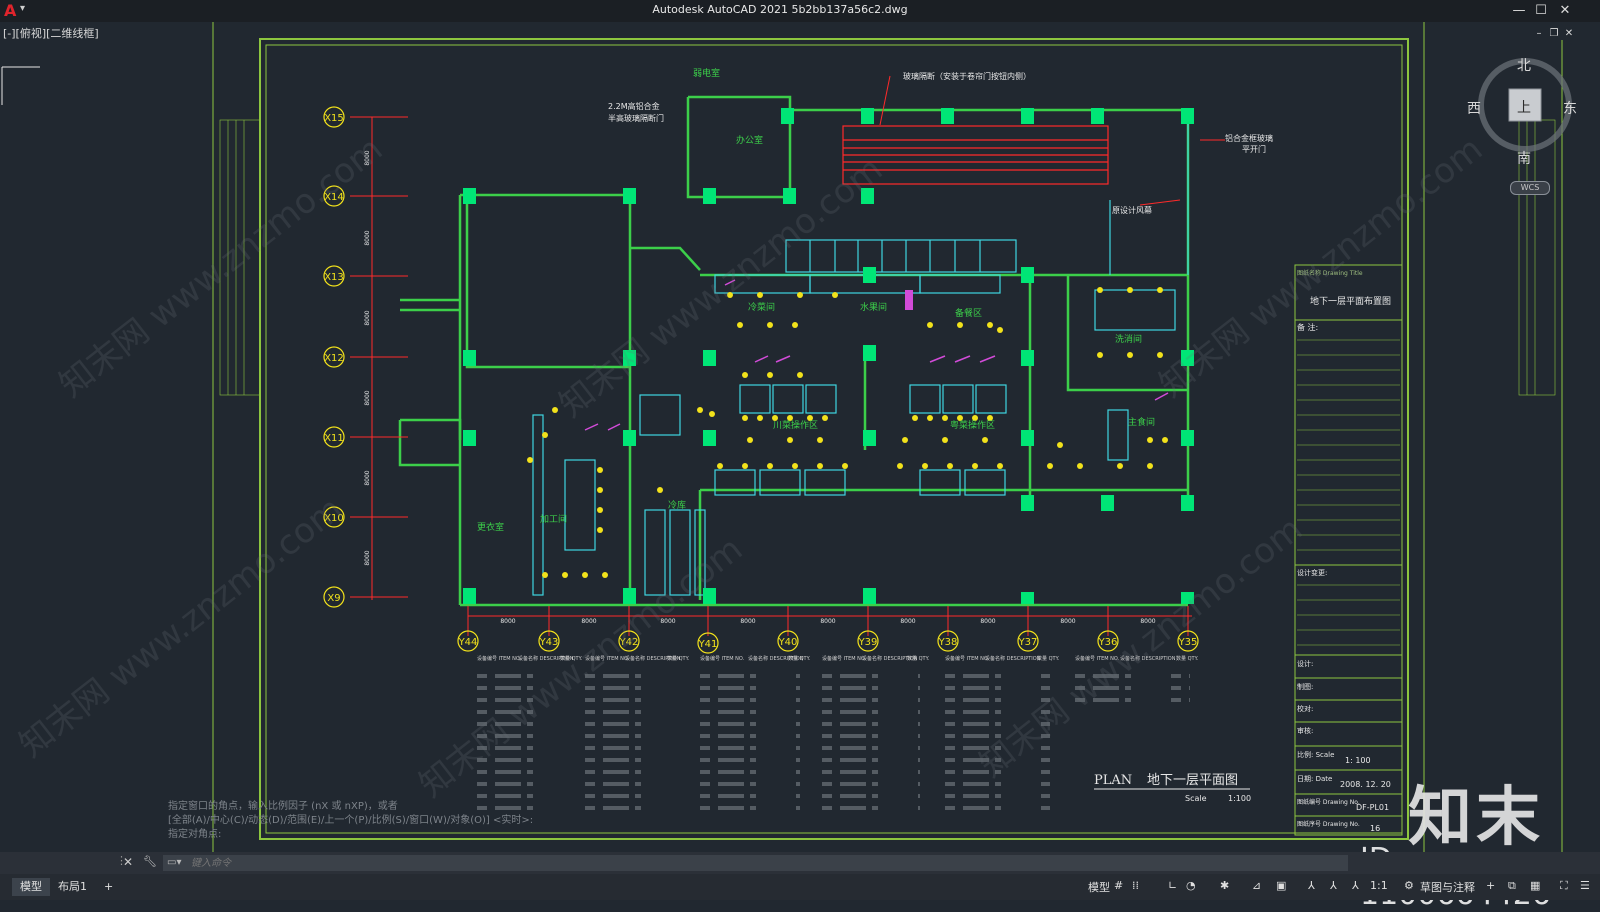 The width and height of the screenshot is (1600, 912). I want to click on isolate-icon: ⧉, so click(1512, 886).